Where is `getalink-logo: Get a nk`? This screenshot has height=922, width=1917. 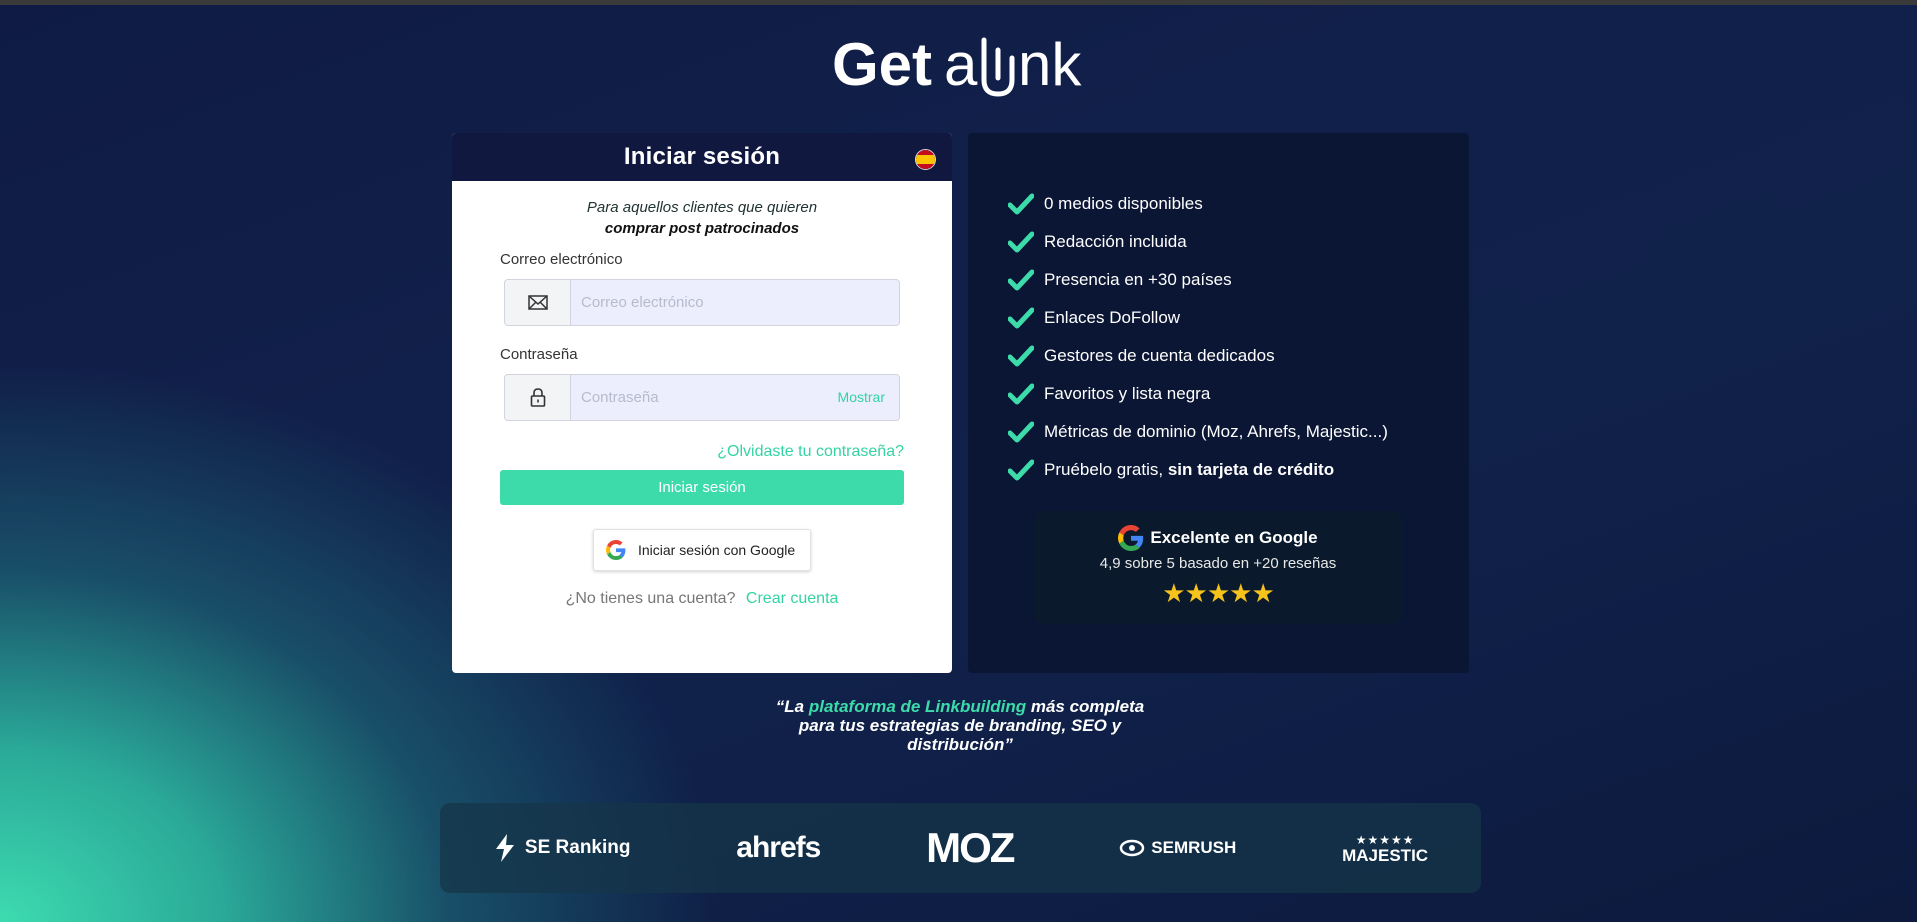
getalink-logo: Get a nk is located at coordinates (962, 66).